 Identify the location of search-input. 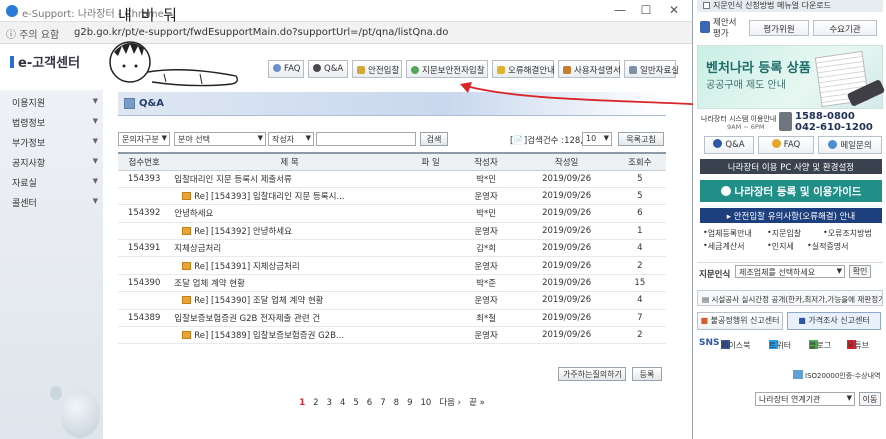
(366, 139).